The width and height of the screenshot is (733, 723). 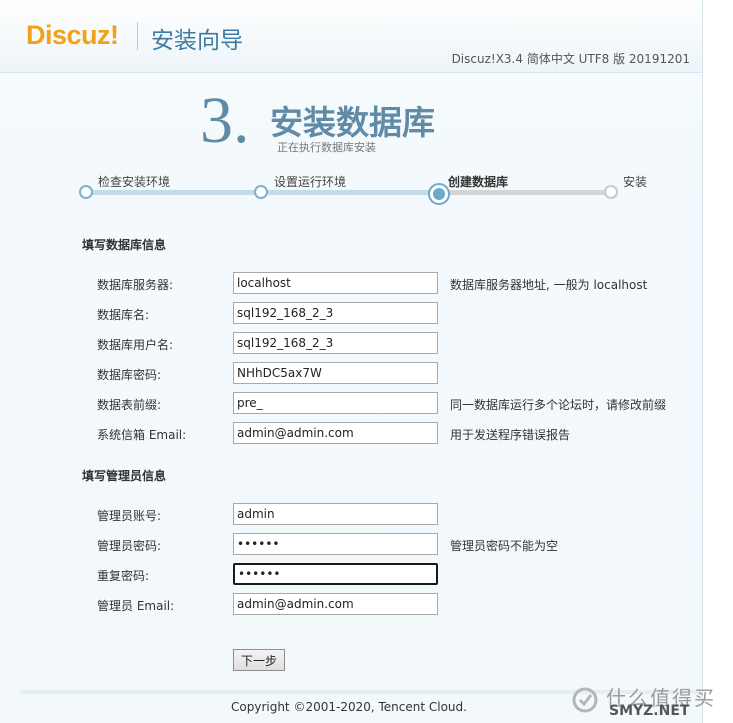 I want to click on copyright: Copyright ©2001-2020, Tencent Cloud., so click(x=349, y=707).